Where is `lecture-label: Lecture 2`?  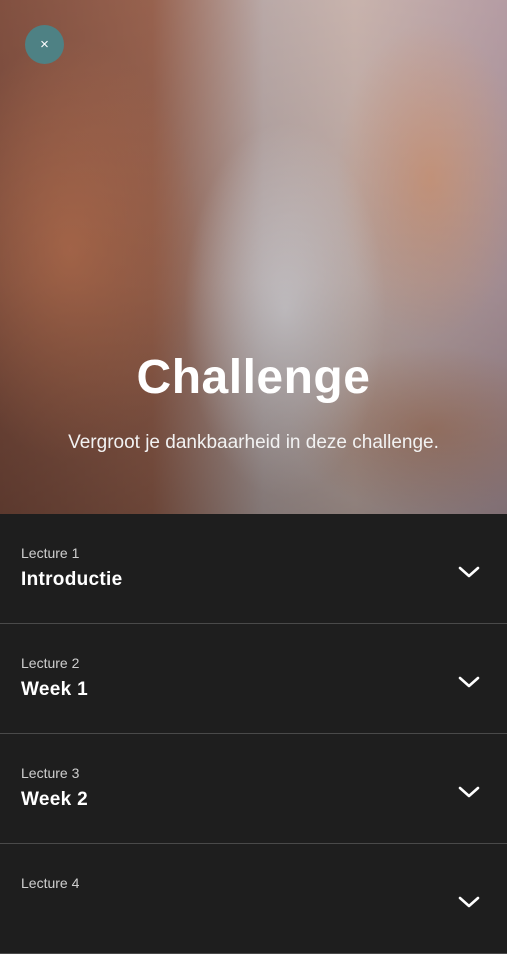 lecture-label: Lecture 2 is located at coordinates (50, 663).